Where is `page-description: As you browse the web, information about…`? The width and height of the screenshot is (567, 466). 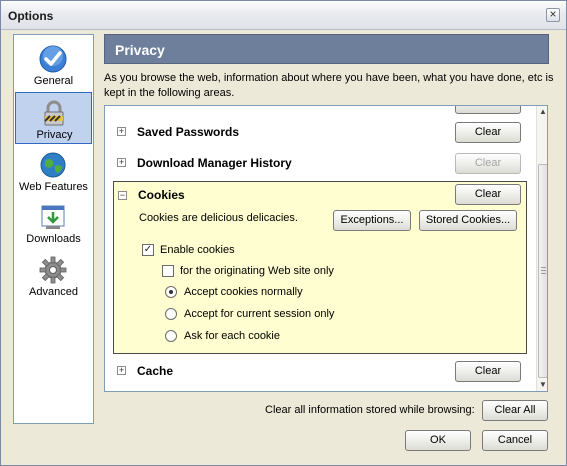 page-description: As you browse the web, information about… is located at coordinates (329, 85).